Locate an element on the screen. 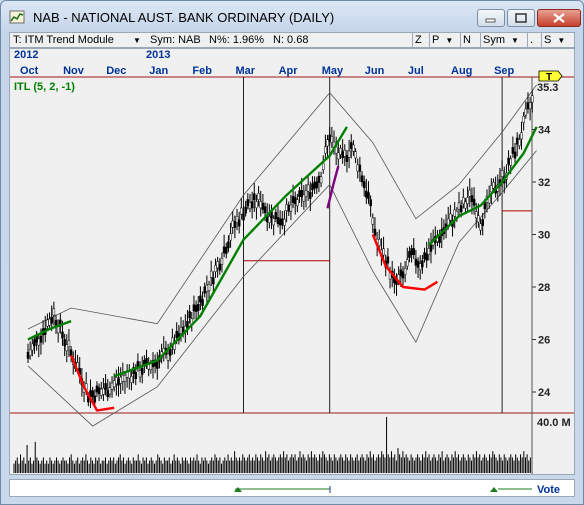 This screenshot has height=505, width=584. horizontal-scrollbar: Vote is located at coordinates (292, 488).